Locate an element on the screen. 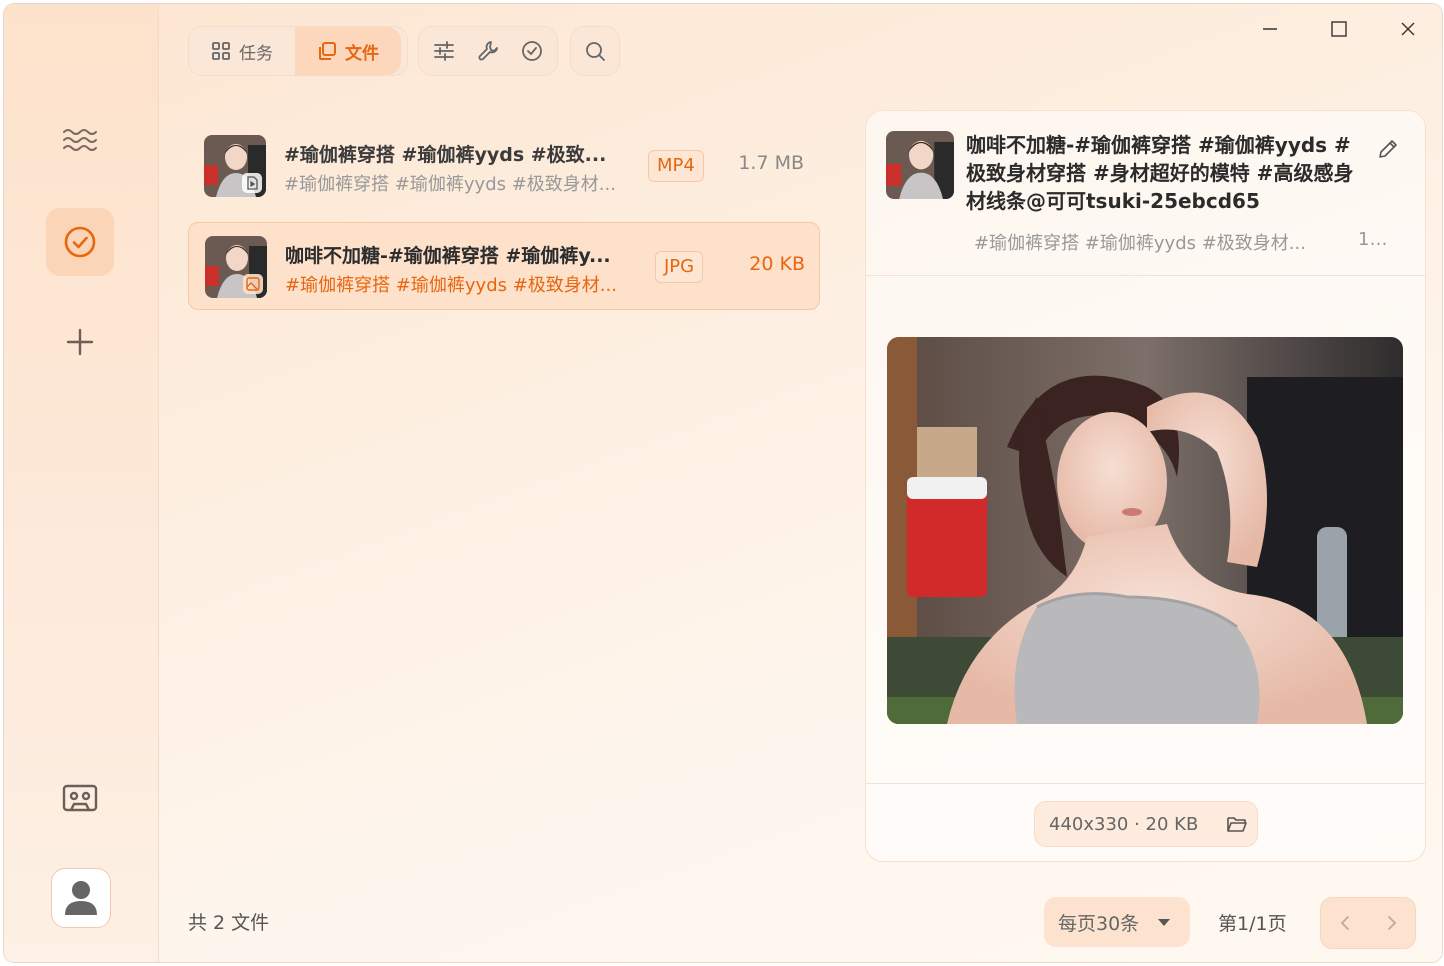  chevron-down-icon is located at coordinates (1164, 922).